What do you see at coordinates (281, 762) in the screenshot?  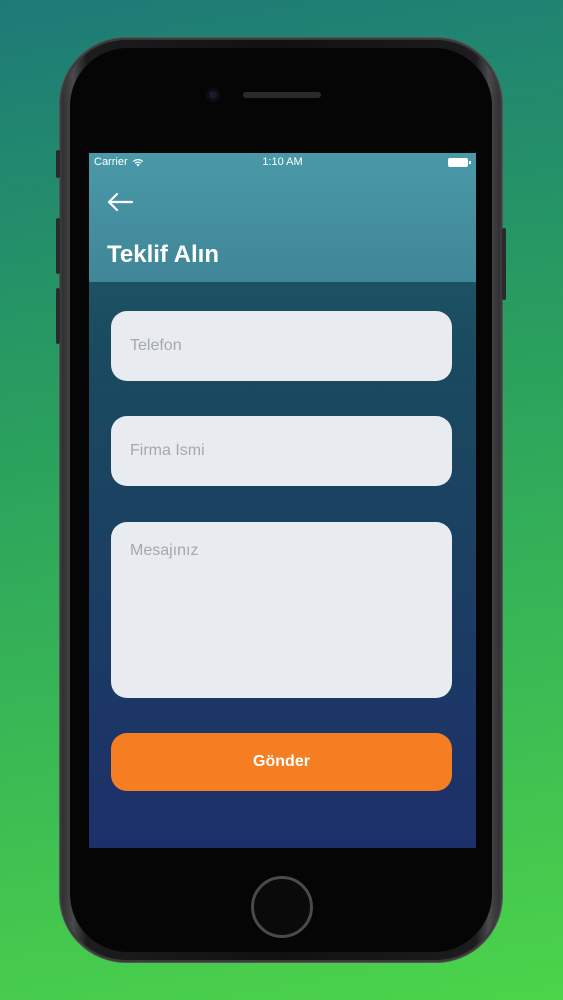 I see `send-button: Gönder` at bounding box center [281, 762].